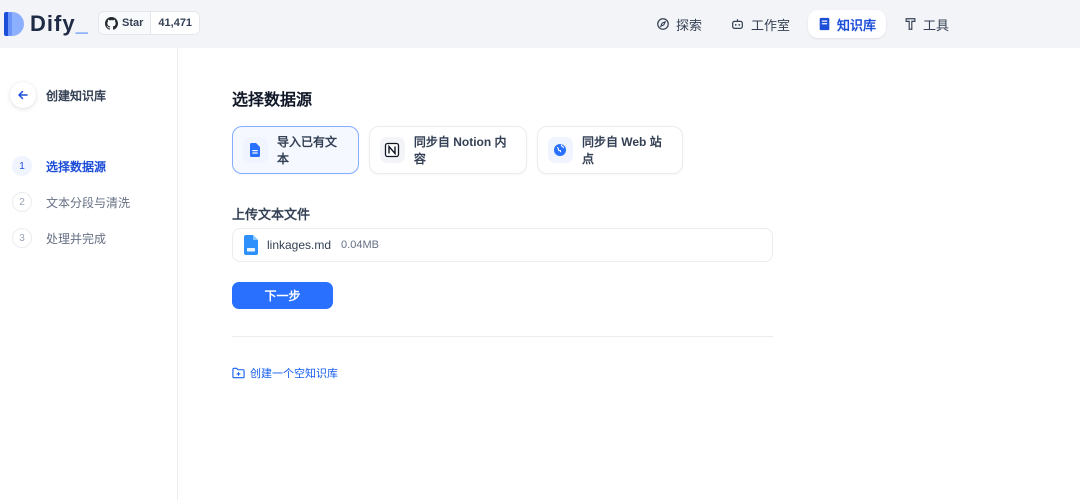  What do you see at coordinates (824, 24) in the screenshot?
I see `book-icon` at bounding box center [824, 24].